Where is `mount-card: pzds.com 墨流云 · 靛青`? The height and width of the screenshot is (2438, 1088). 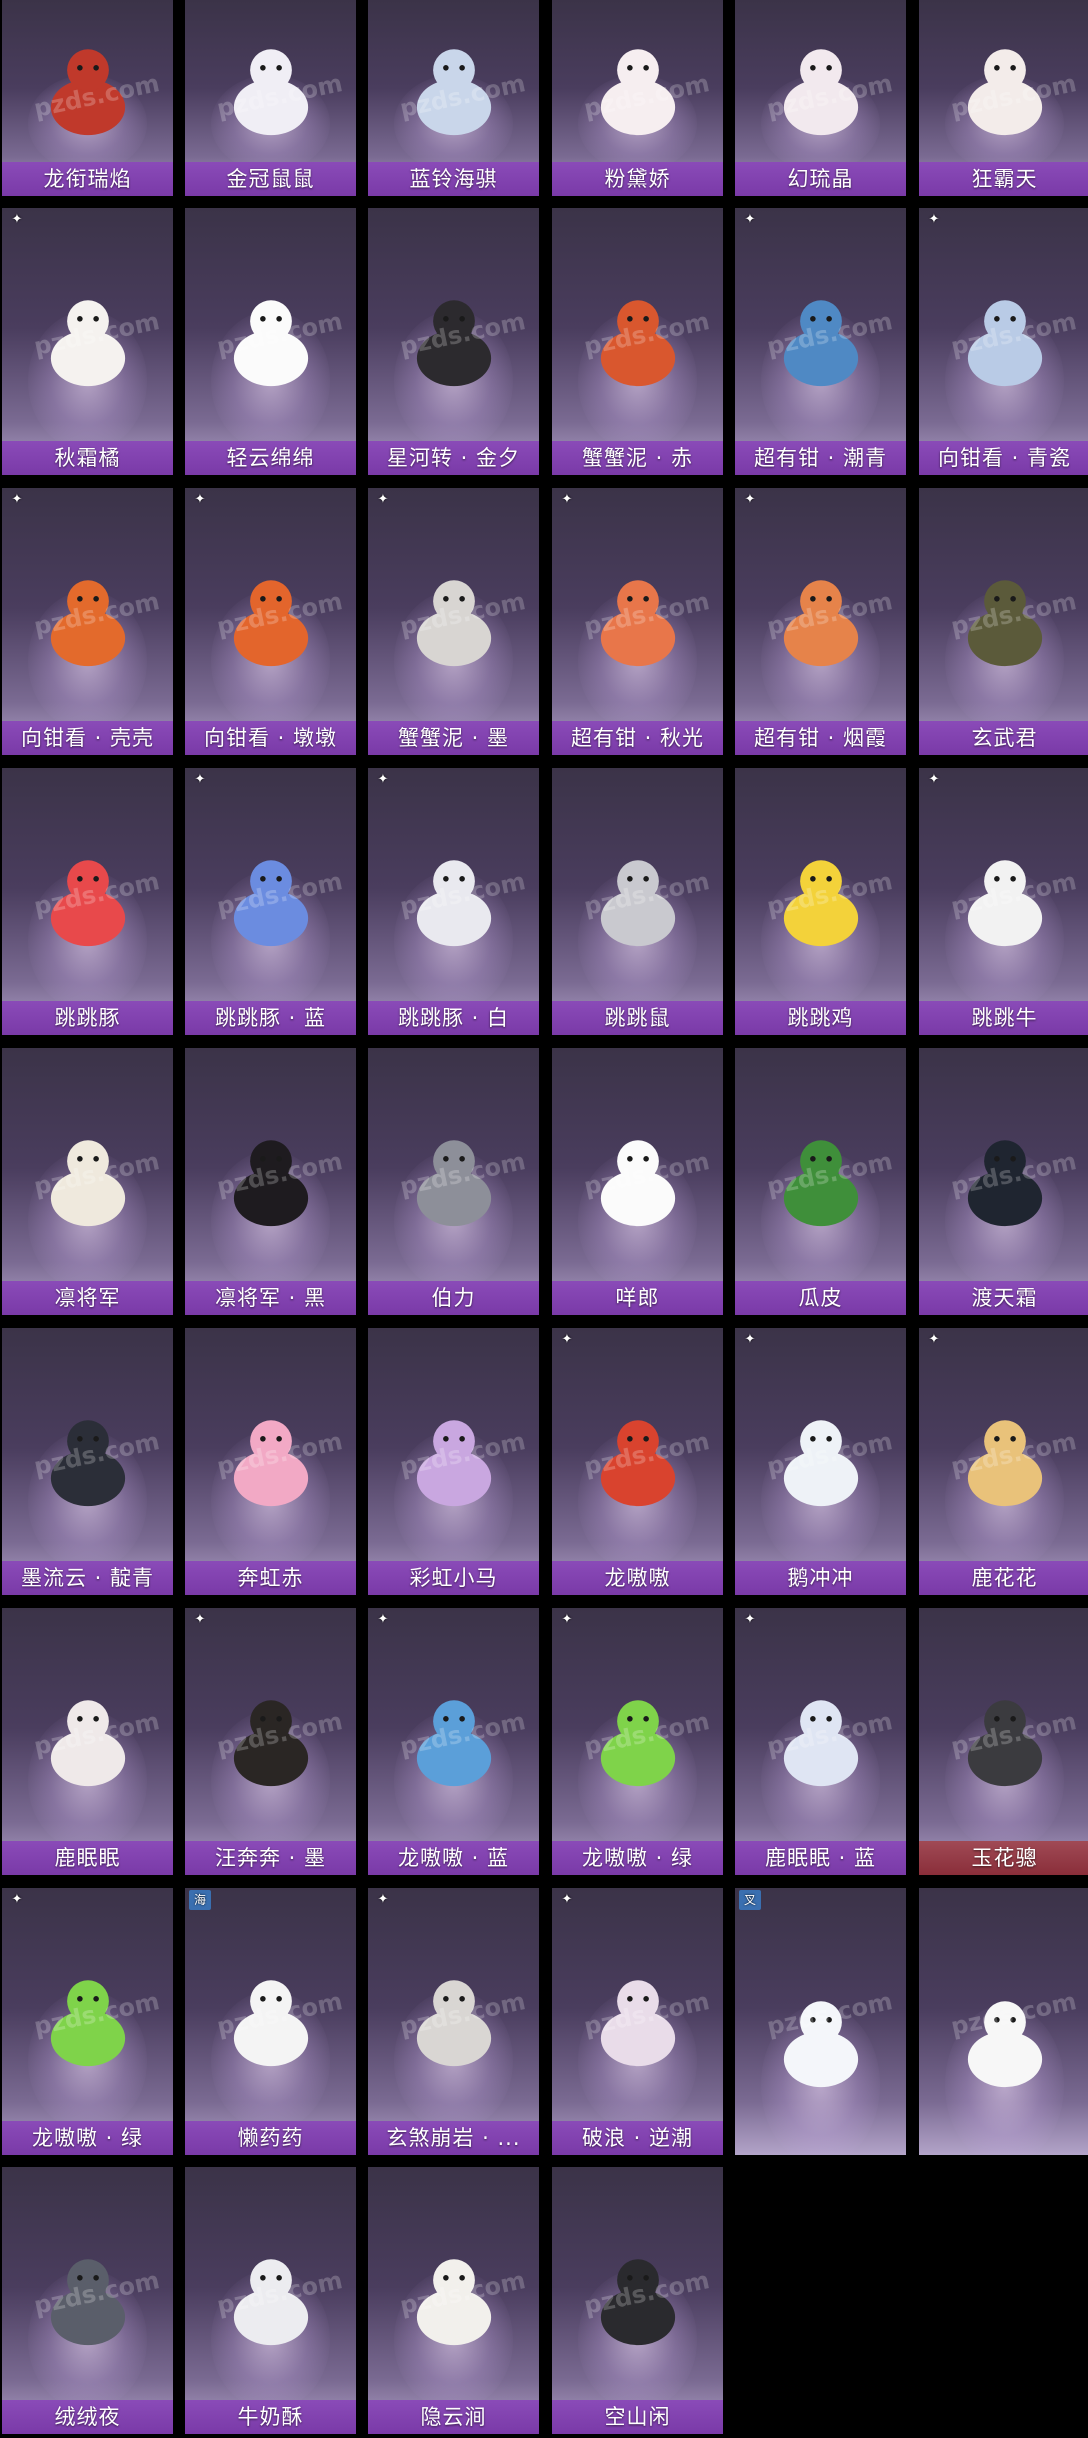 mount-card: pzds.com 墨流云 · 靛青 is located at coordinates (87, 1461).